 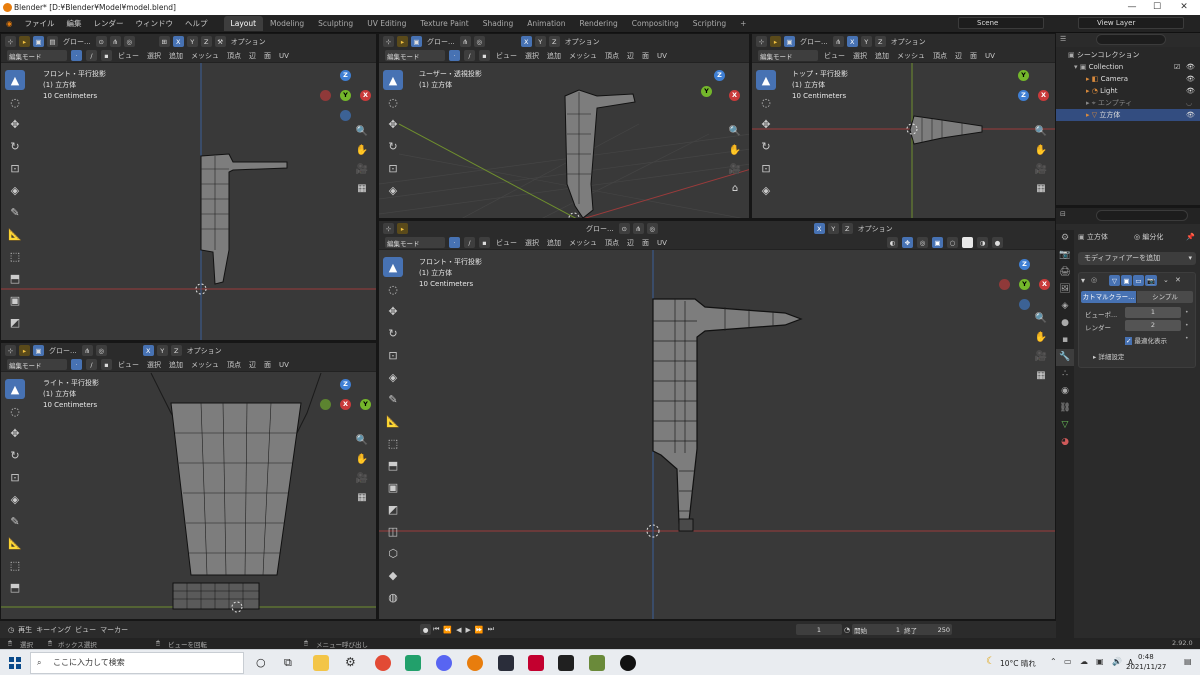 I want to click on knife-tool-icon: ⬡, so click(x=393, y=553).